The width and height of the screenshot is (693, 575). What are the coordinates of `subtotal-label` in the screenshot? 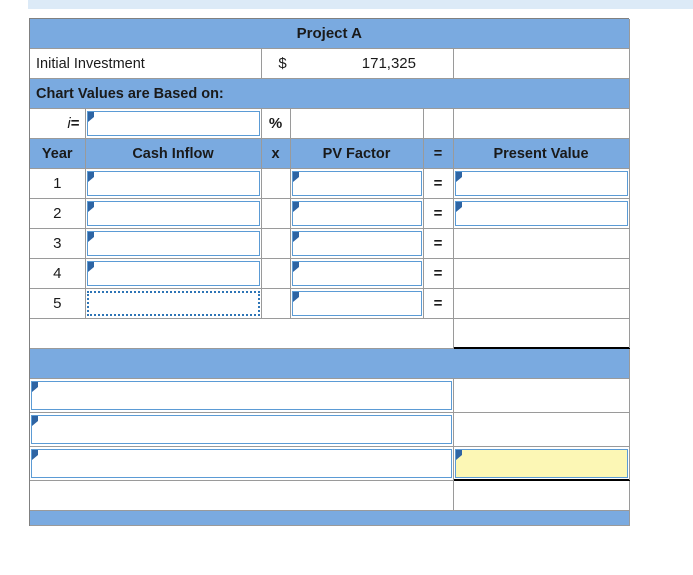 It's located at (242, 333).